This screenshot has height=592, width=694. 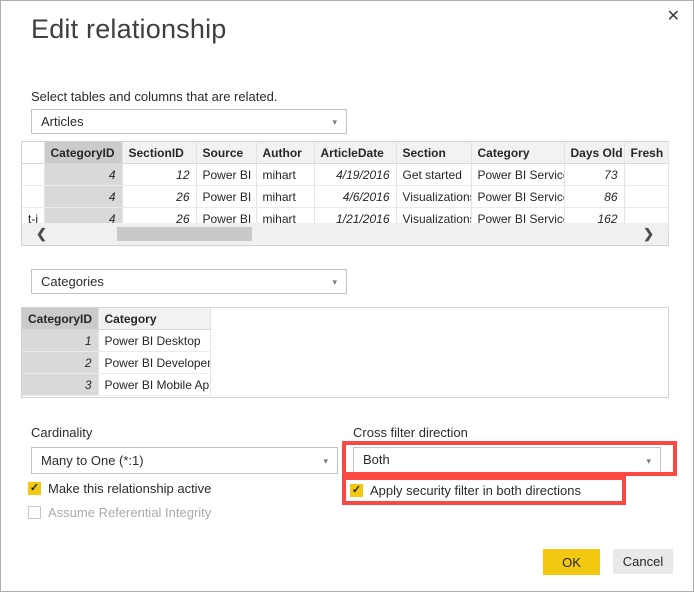 I want to click on security-filter-label: Apply security filter in both directions, so click(x=475, y=490).